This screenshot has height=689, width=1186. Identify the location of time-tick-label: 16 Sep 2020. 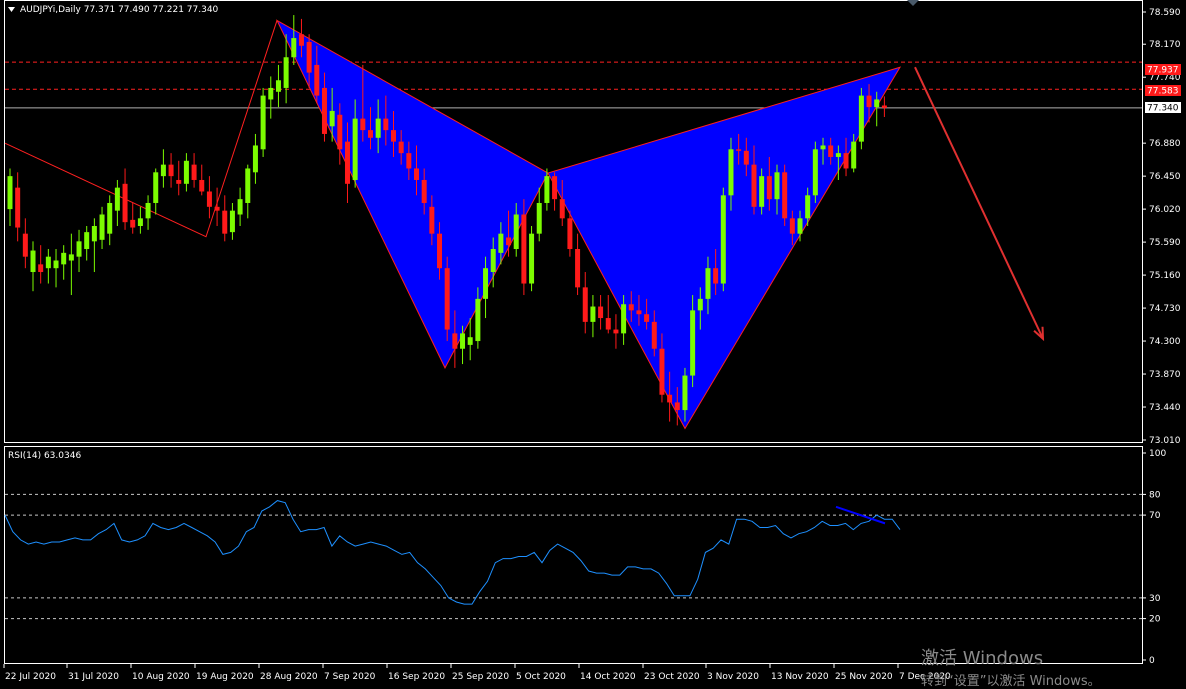
(416, 677).